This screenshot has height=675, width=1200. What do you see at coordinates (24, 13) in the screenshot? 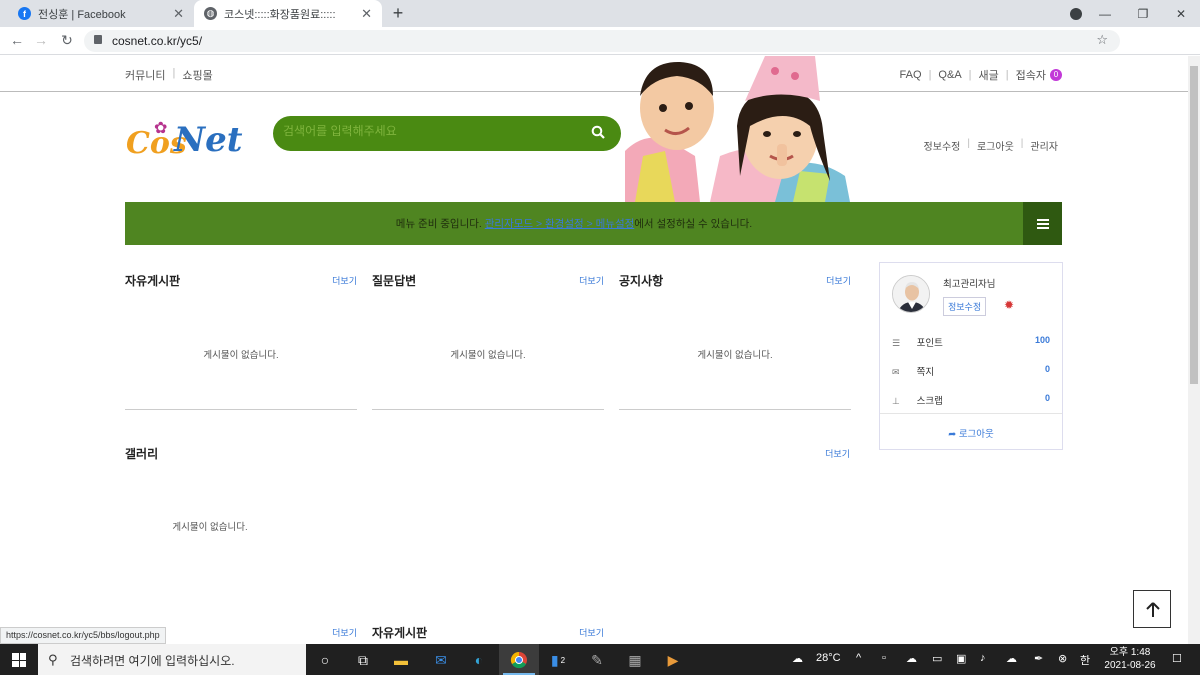
I see `facebook-icon: f` at bounding box center [24, 13].